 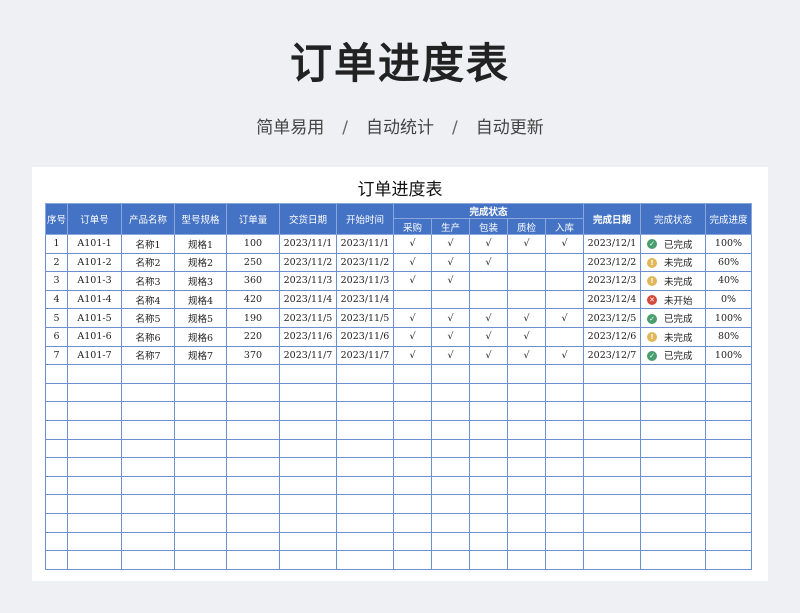 I want to click on cell-done-date: 2023/12/6, so click(x=612, y=336).